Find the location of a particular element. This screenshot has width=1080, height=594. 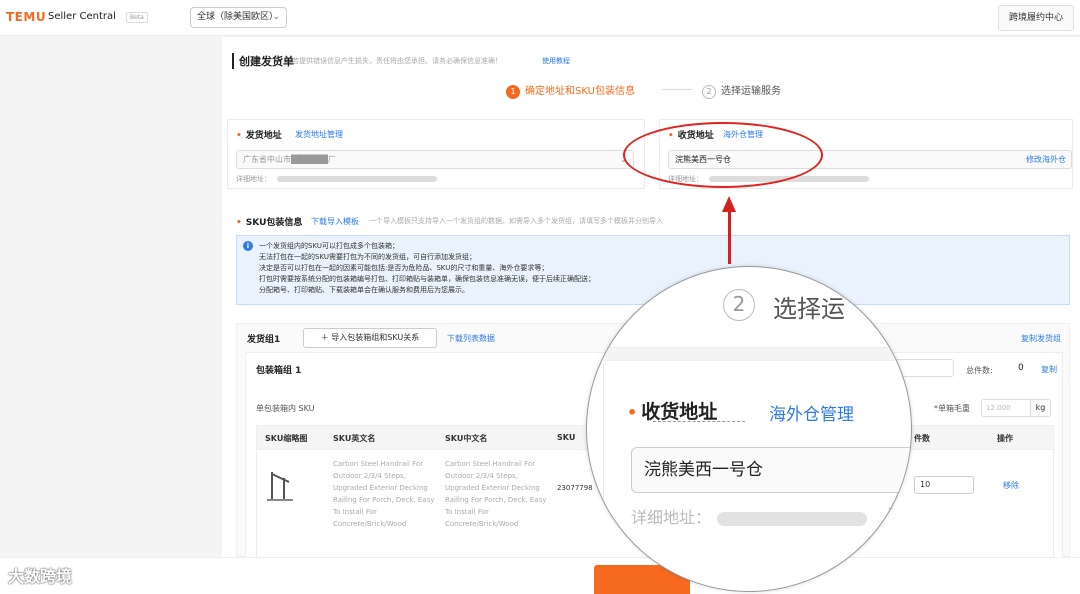

col-cn-name: SKU中文名 is located at coordinates (466, 438).